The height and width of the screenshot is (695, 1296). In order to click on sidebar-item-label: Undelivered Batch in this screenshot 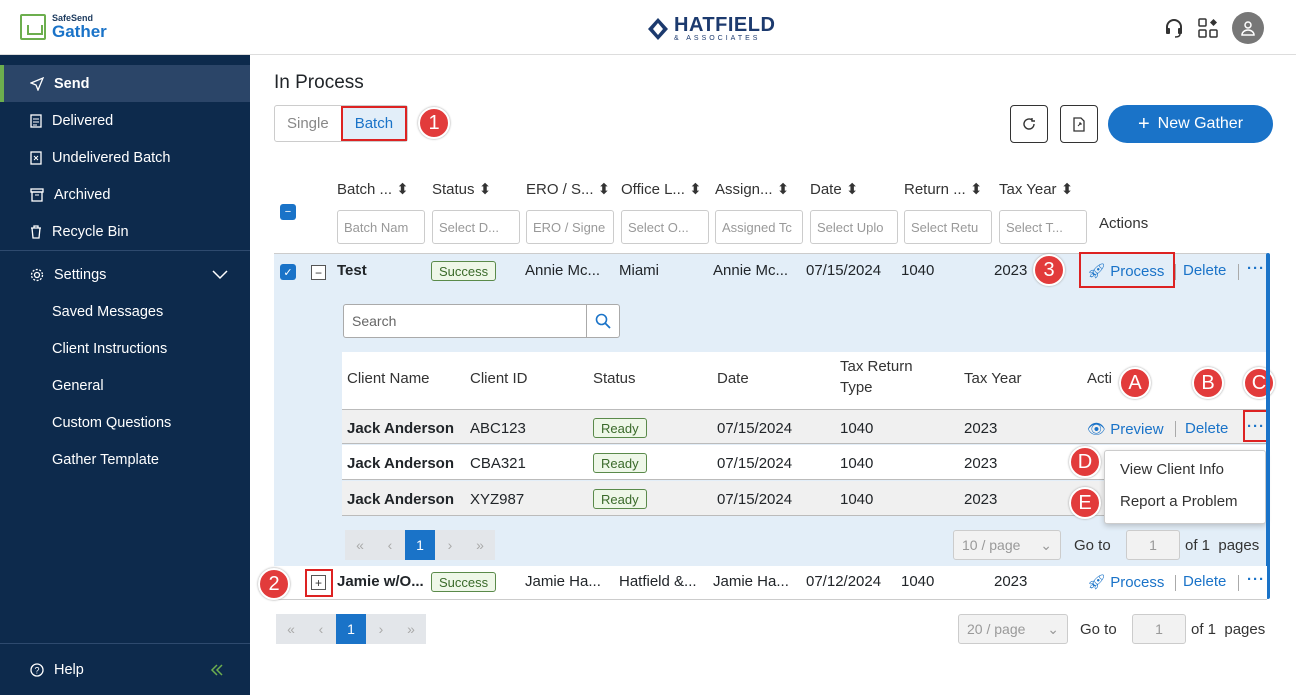, I will do `click(111, 157)`.